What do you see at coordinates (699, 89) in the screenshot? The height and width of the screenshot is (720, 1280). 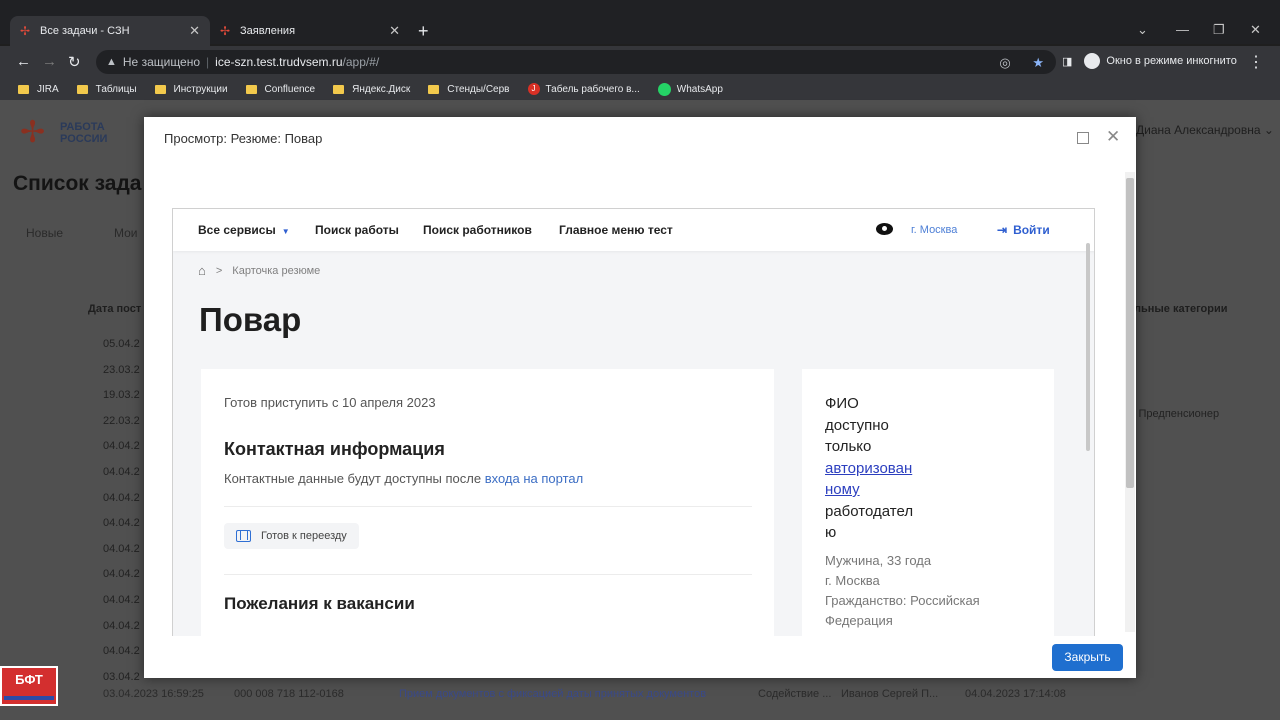 I see `bookmark-label: WhatsApp` at bounding box center [699, 89].